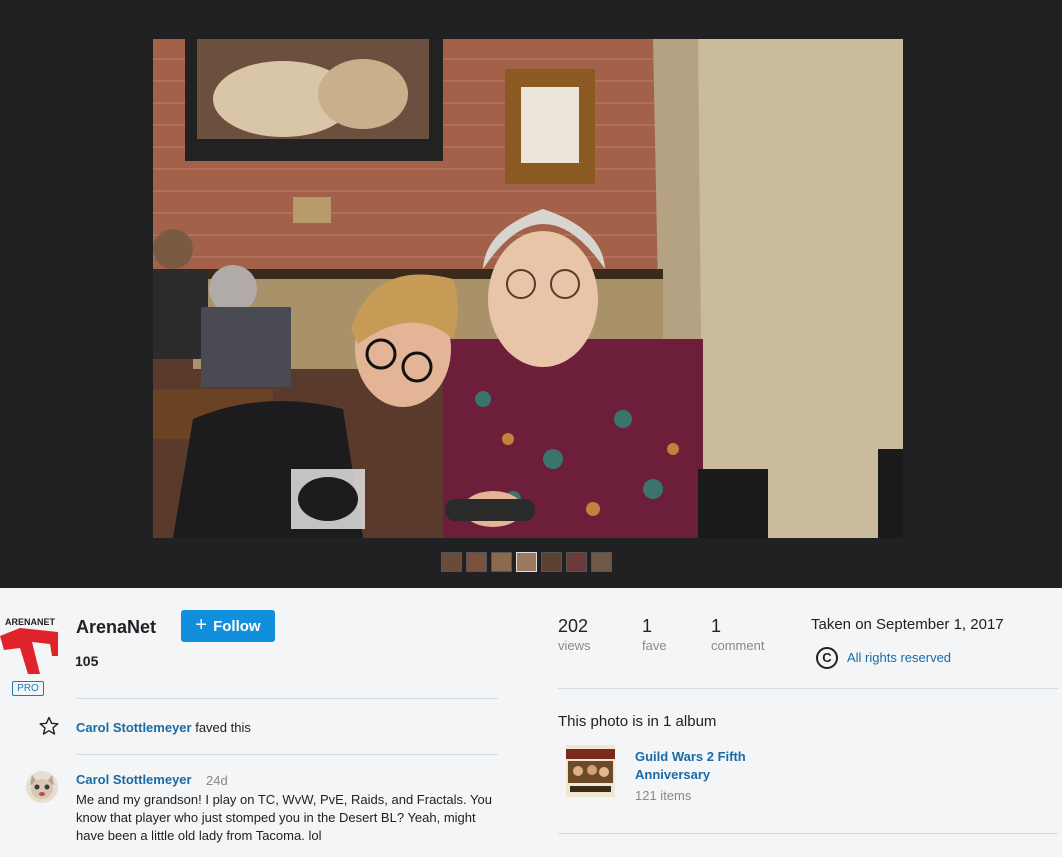  What do you see at coordinates (201, 625) in the screenshot?
I see `plus-icon: +` at bounding box center [201, 625].